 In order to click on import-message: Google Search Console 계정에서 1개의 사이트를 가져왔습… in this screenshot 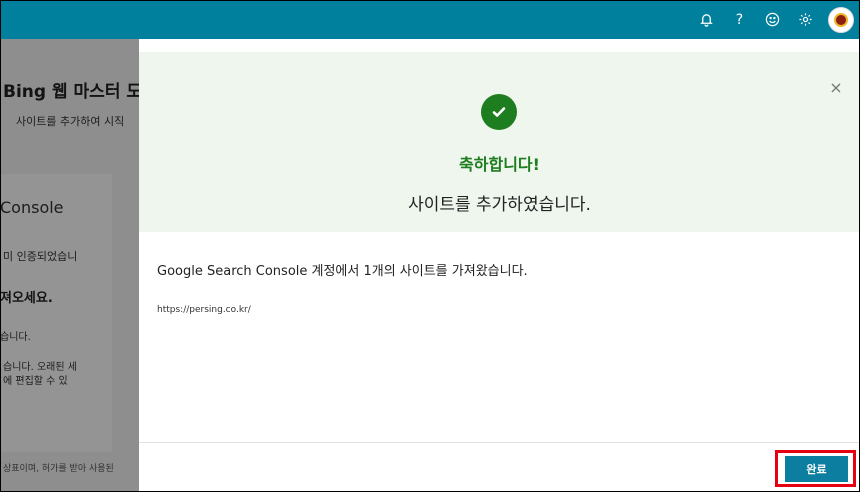, I will do `click(342, 271)`.